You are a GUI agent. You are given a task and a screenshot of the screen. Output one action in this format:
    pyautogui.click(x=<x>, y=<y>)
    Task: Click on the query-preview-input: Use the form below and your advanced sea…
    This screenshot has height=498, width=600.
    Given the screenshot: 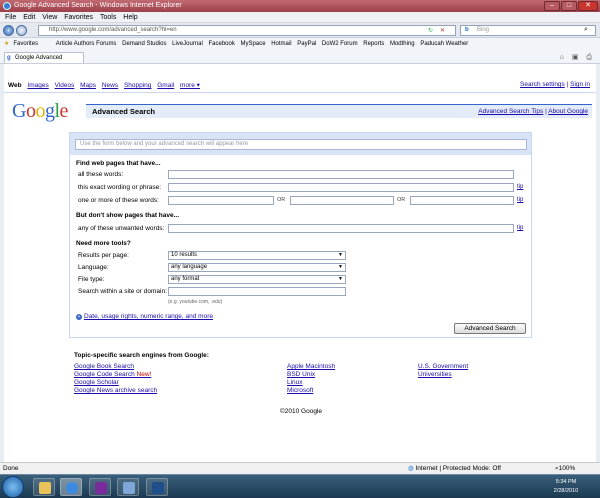 What is the action you would take?
    pyautogui.click(x=301, y=144)
    